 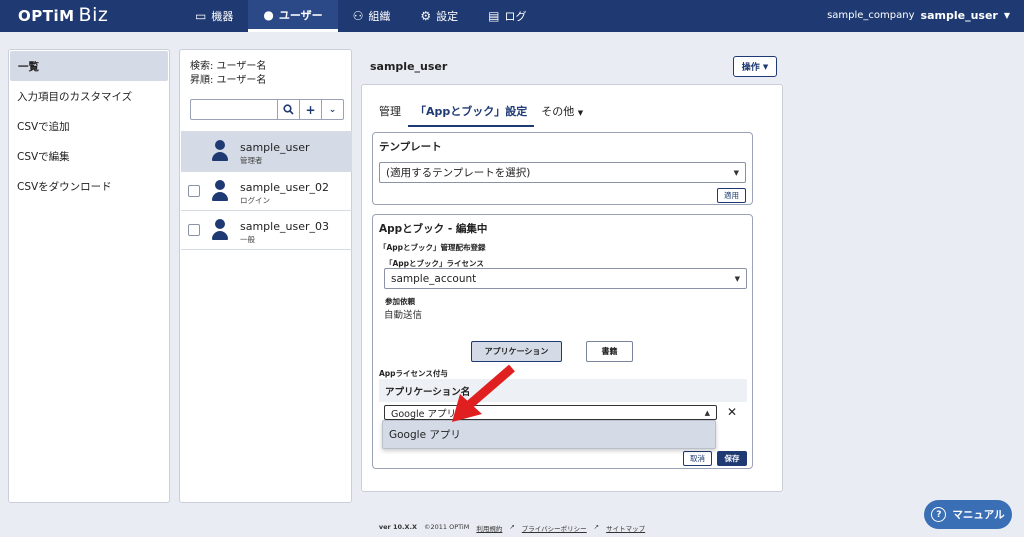 What do you see at coordinates (93, 15) in the screenshot?
I see `logo-biz: Biz` at bounding box center [93, 15].